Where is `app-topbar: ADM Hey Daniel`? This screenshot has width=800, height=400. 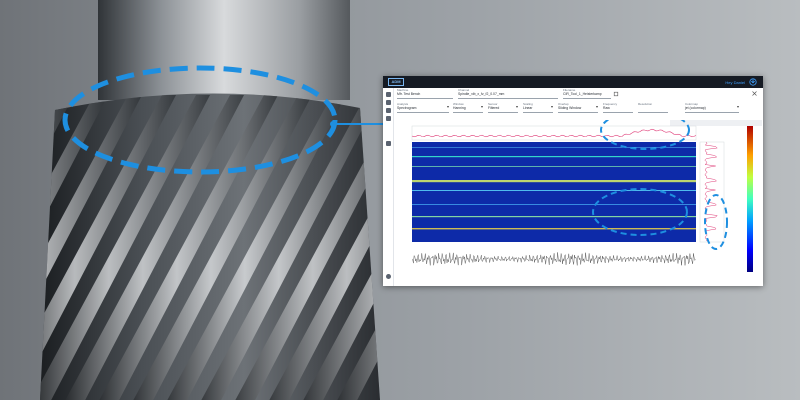
app-topbar: ADM Hey Daniel is located at coordinates (573, 82).